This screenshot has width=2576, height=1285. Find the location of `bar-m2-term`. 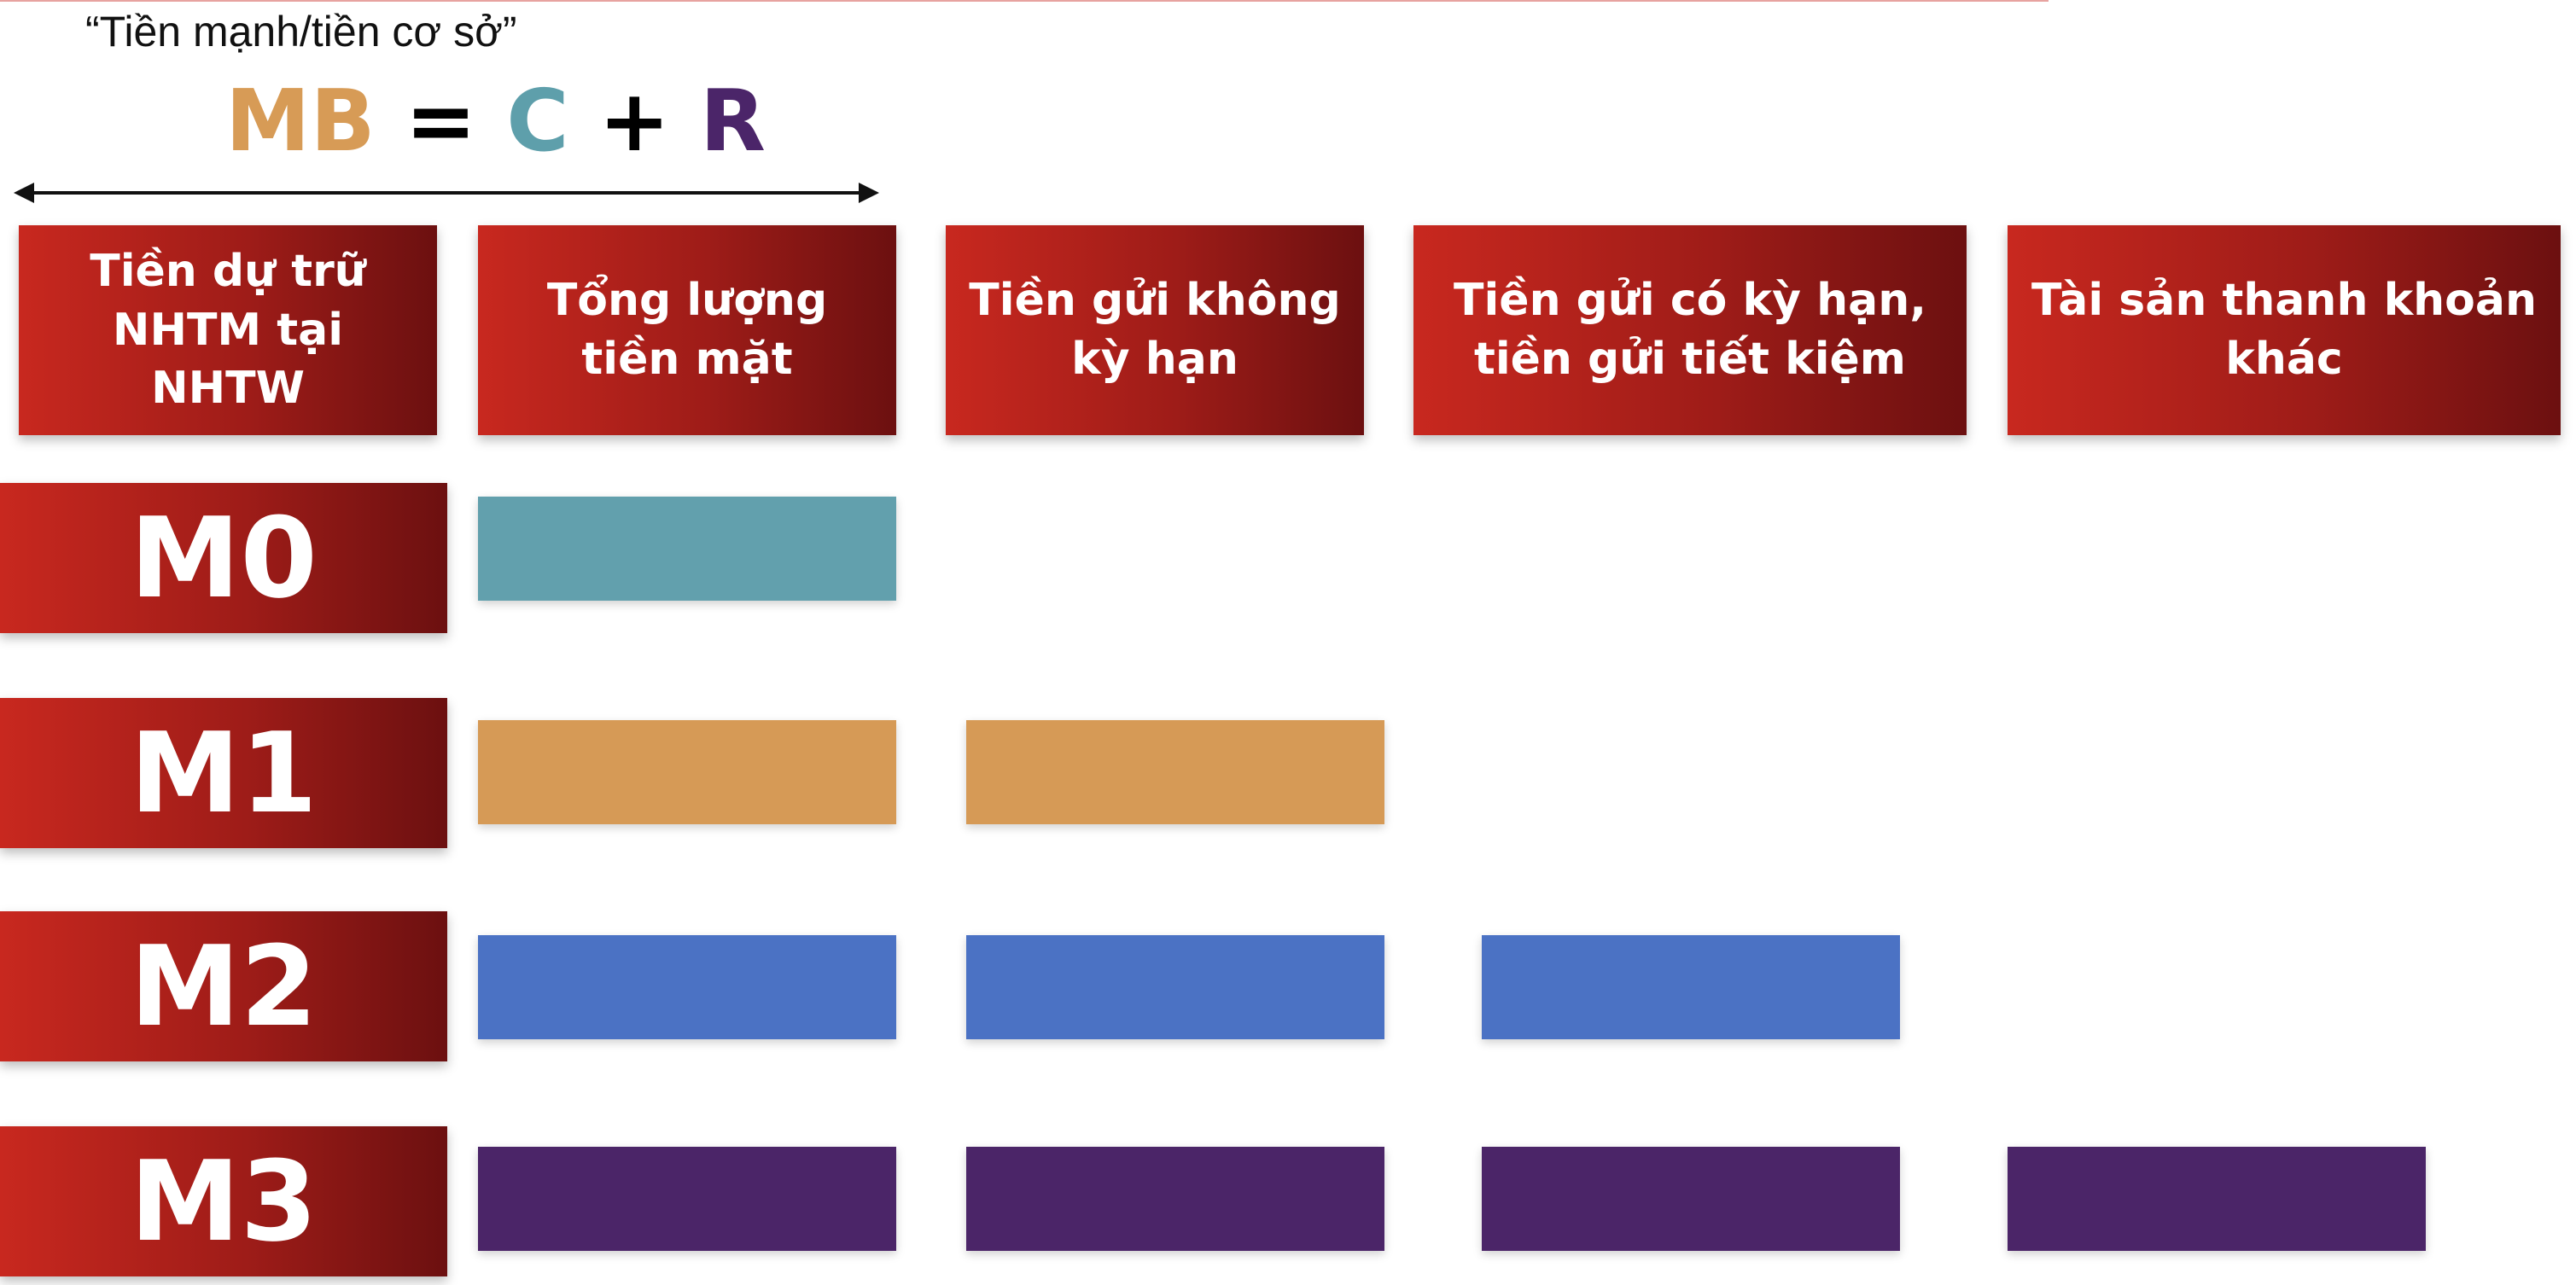

bar-m2-term is located at coordinates (1691, 987).